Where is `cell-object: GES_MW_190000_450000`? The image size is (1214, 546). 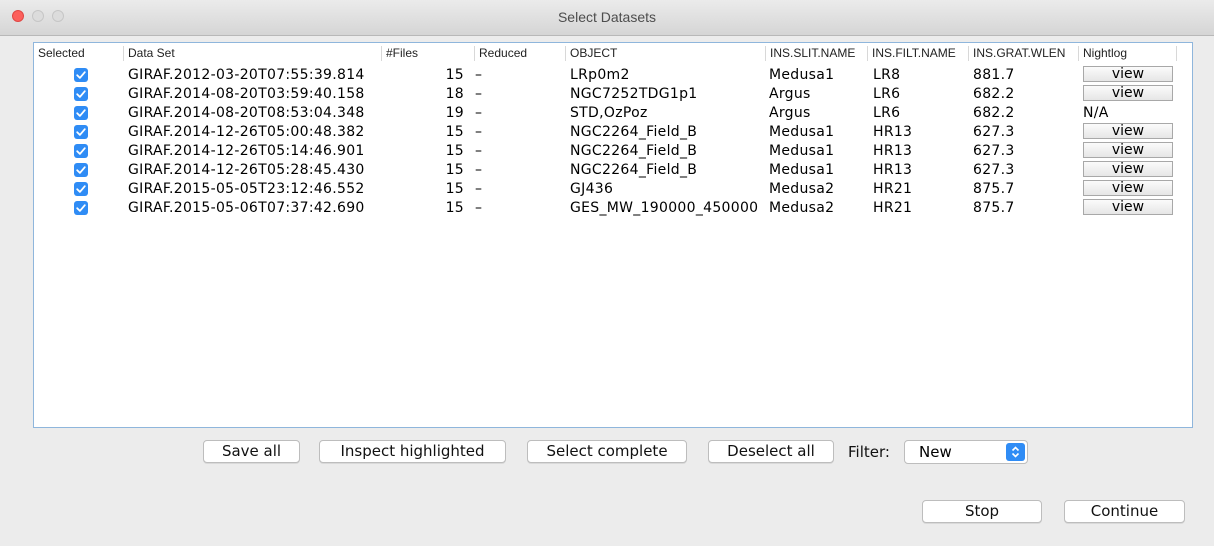
cell-object: GES_MW_190000_450000 is located at coordinates (664, 208).